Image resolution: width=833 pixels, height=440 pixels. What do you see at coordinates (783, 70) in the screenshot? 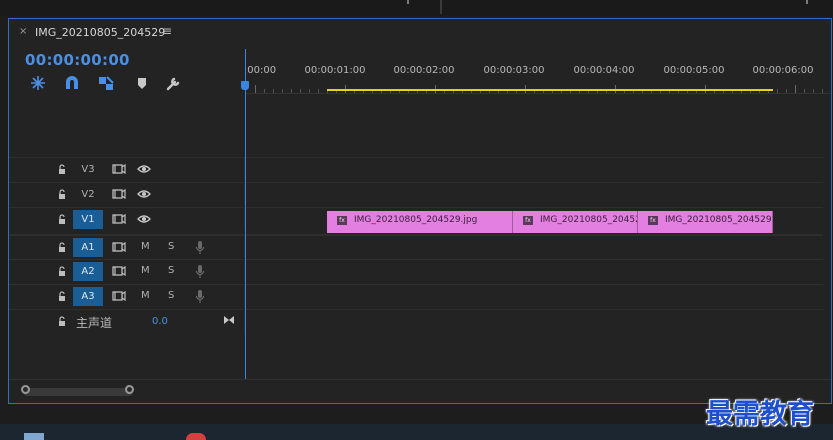
I see `ruler-label: 00:00:06:00` at bounding box center [783, 70].